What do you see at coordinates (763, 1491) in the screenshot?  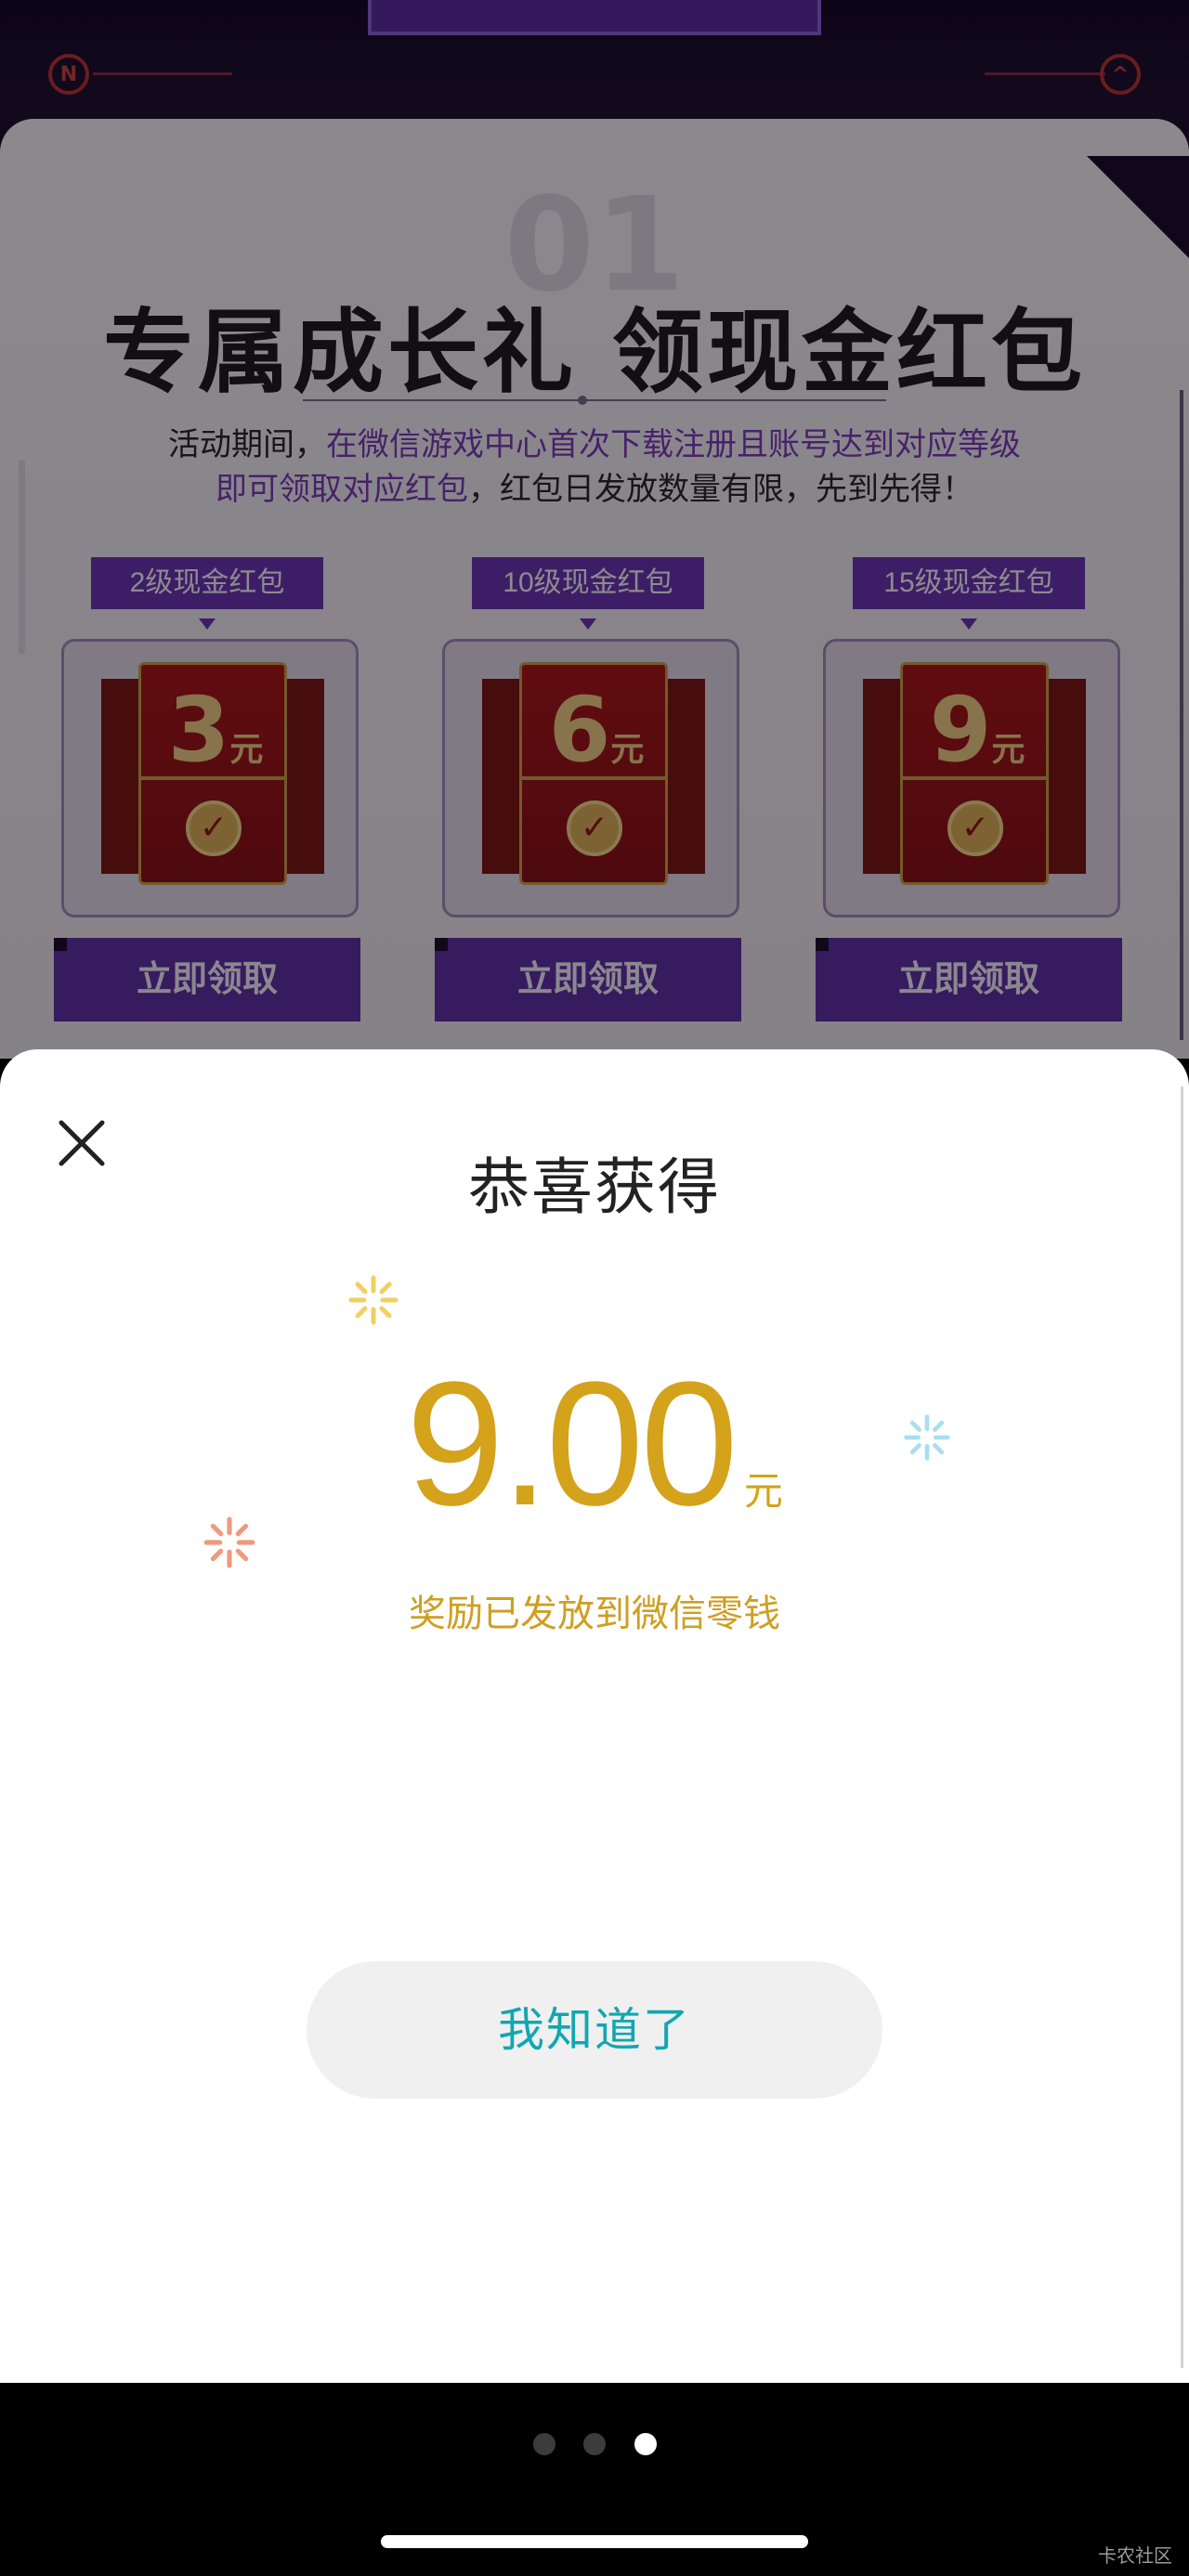 I see `amount-unit: 元` at bounding box center [763, 1491].